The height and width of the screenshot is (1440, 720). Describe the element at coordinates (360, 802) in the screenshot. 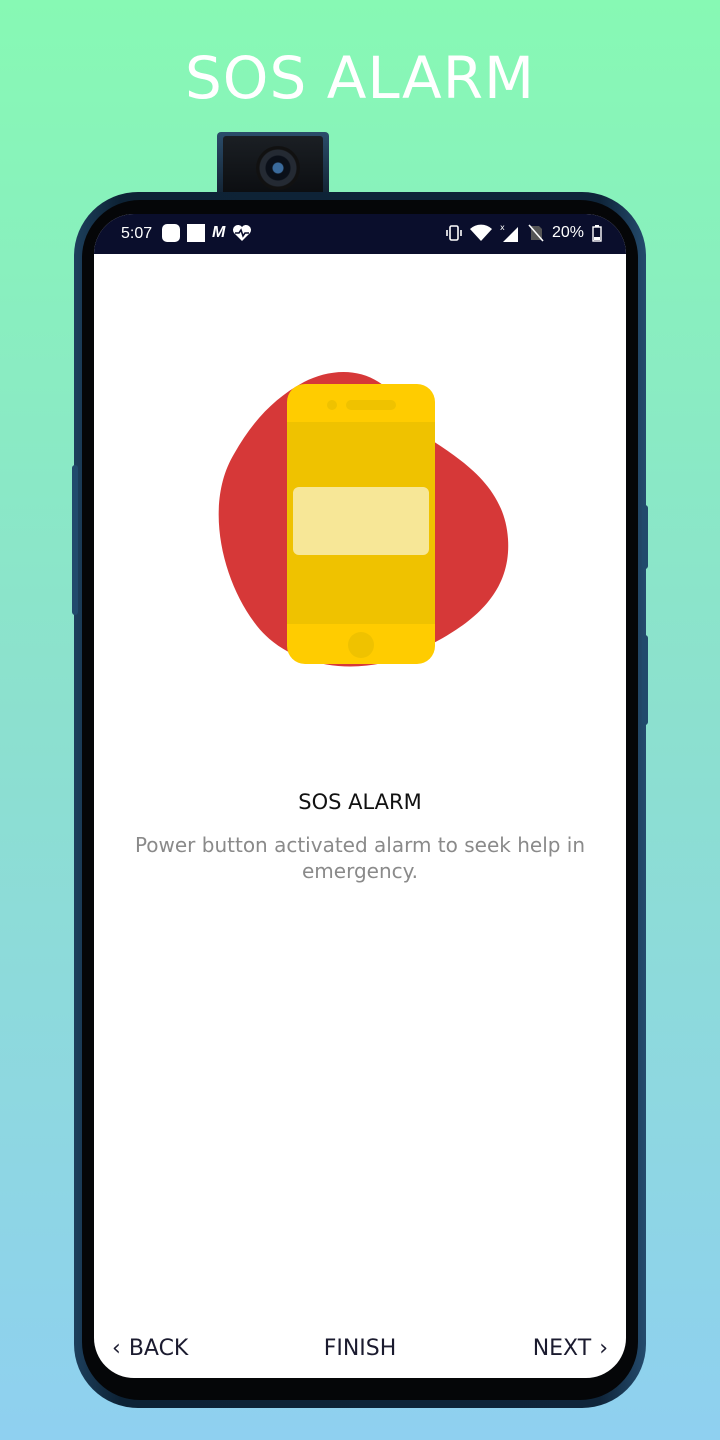

I see `slide-title: SOS ALARM` at that location.